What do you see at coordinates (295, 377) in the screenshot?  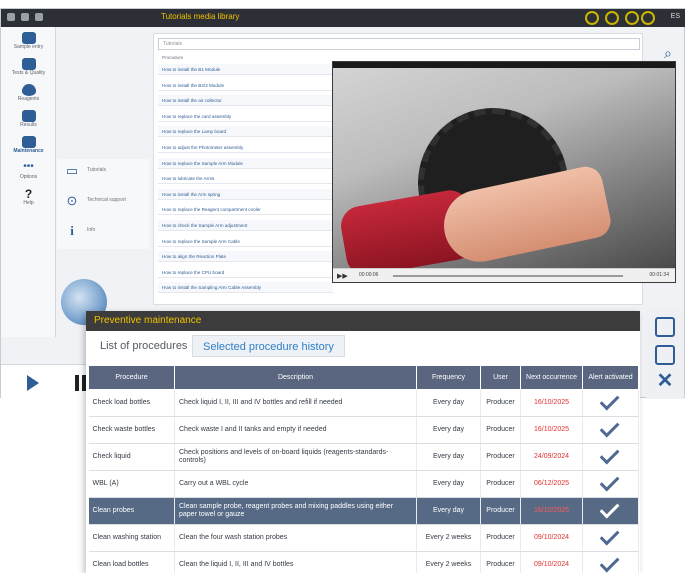 I see `column-header-description: Description` at bounding box center [295, 377].